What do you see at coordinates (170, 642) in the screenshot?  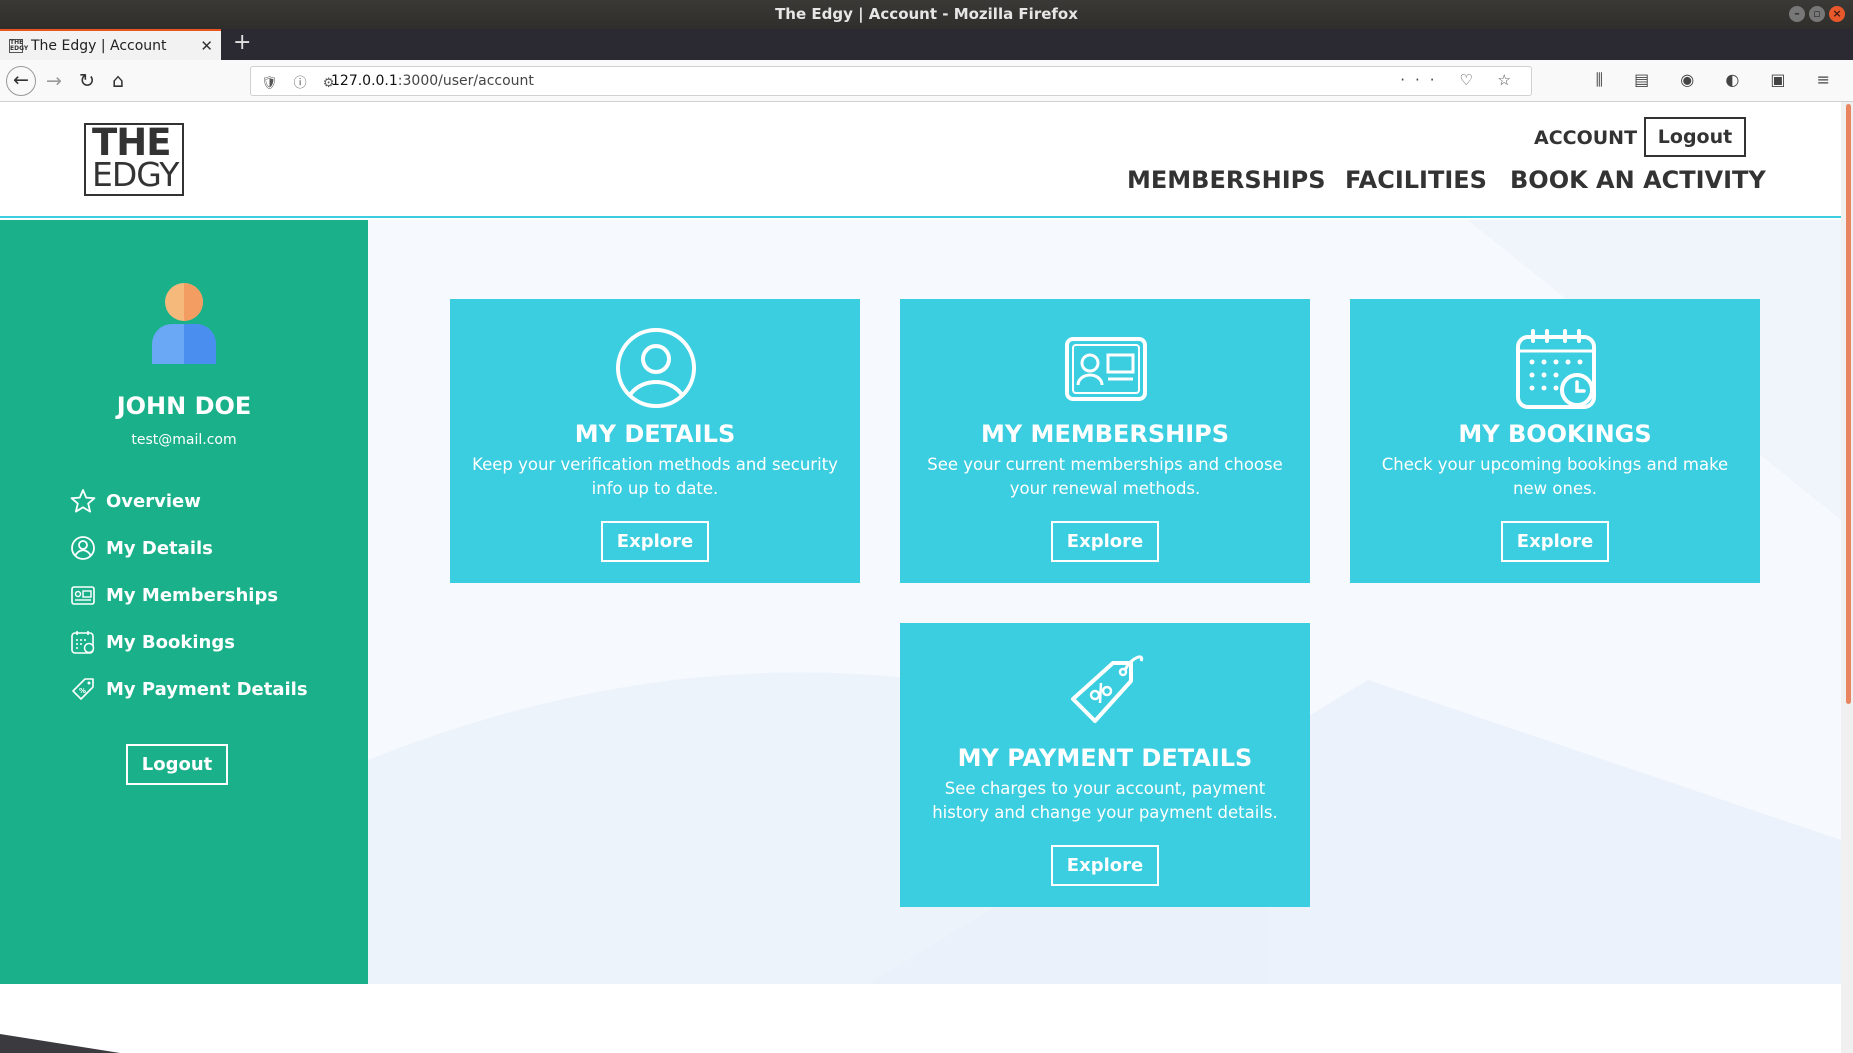 I see `sidebar-item-label: My Bookings` at bounding box center [170, 642].